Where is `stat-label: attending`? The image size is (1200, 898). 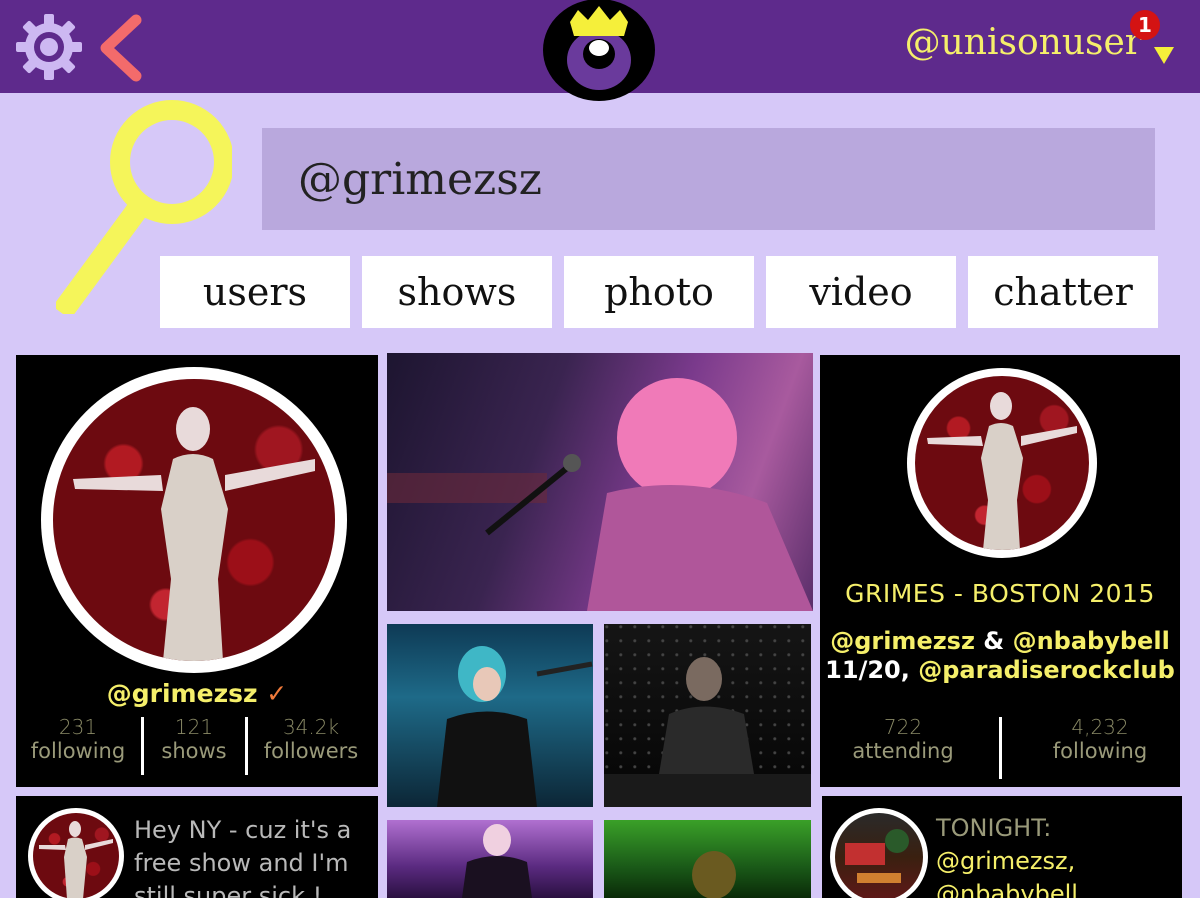 stat-label: attending is located at coordinates (903, 751).